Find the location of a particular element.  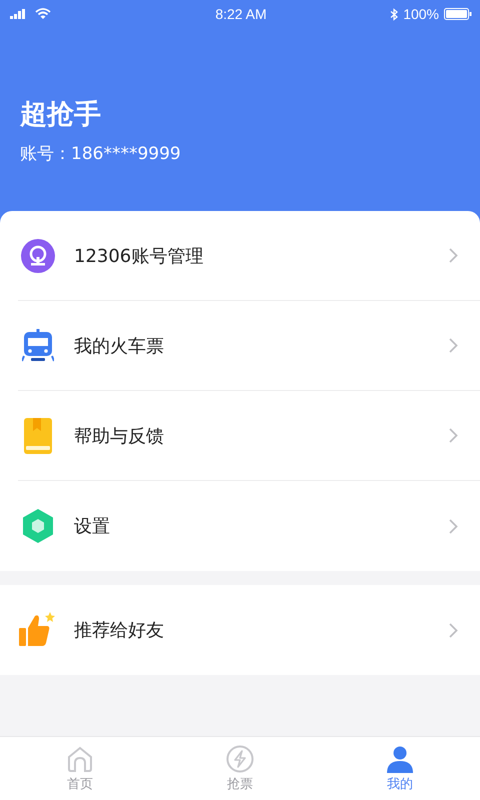

battery-percent: 100% is located at coordinates (421, 14).